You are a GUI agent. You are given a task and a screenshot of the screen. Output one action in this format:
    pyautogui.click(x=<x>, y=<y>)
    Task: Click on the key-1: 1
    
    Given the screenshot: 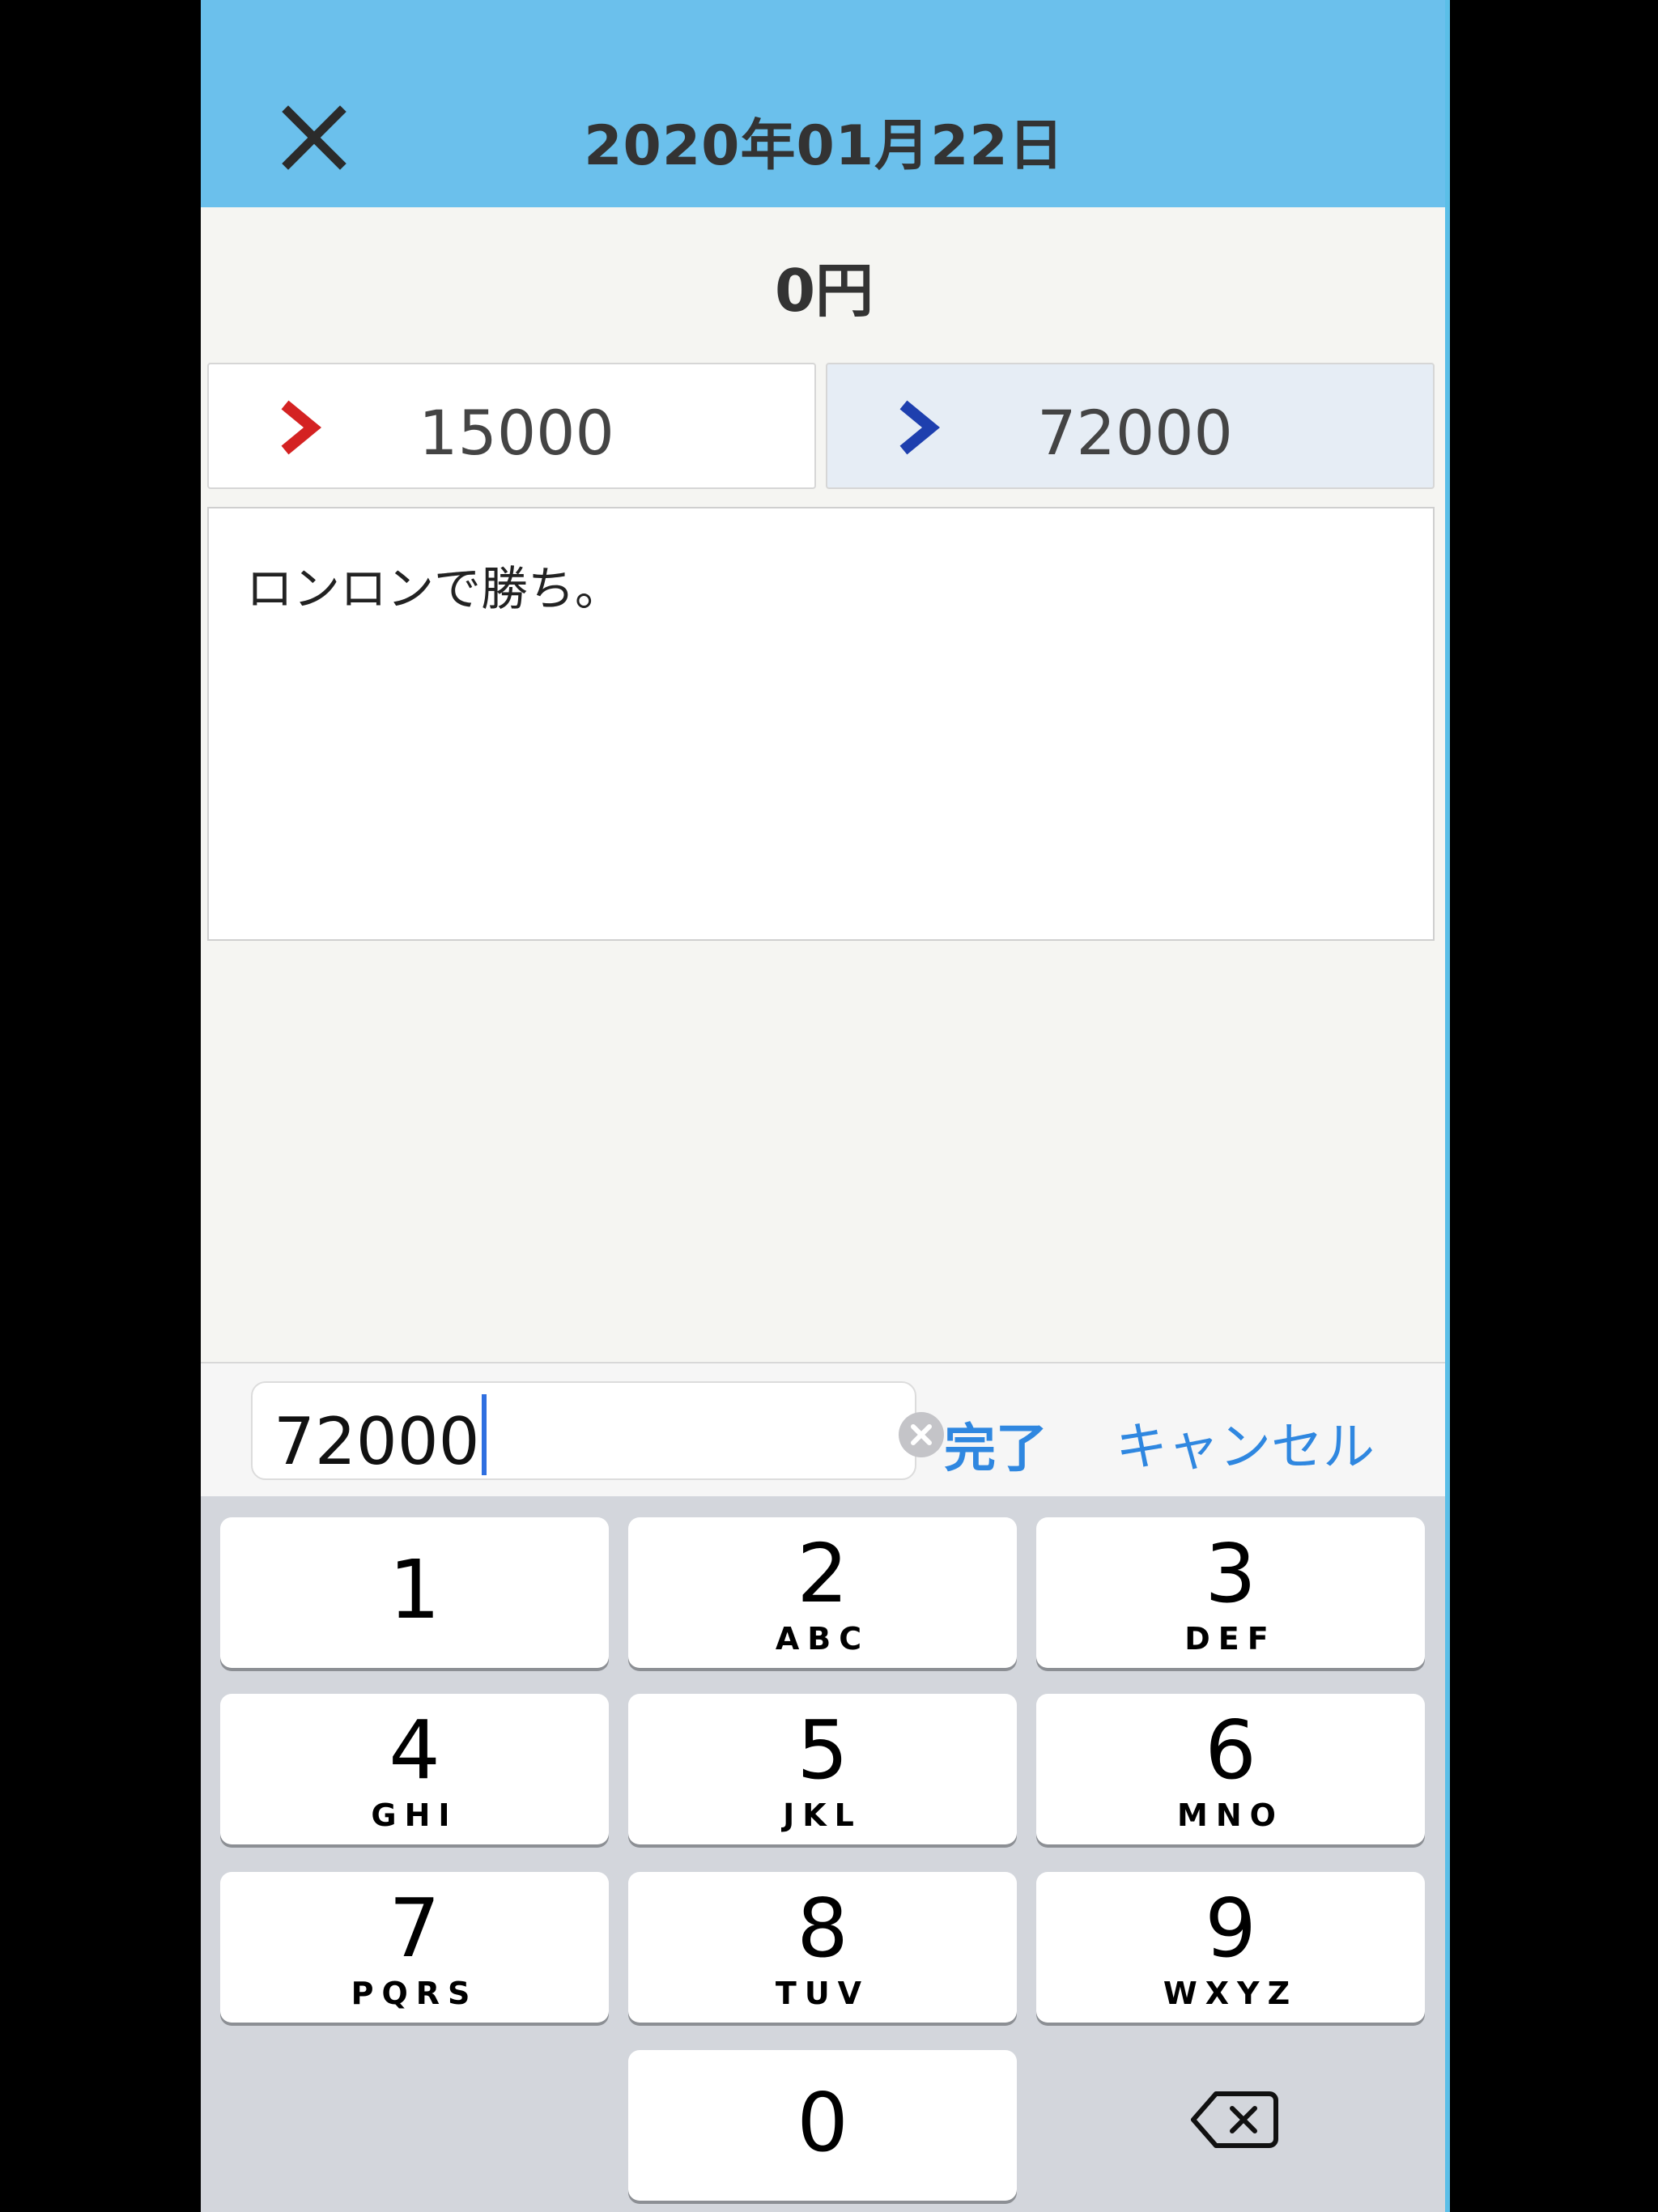 What is the action you would take?
    pyautogui.click(x=414, y=1592)
    